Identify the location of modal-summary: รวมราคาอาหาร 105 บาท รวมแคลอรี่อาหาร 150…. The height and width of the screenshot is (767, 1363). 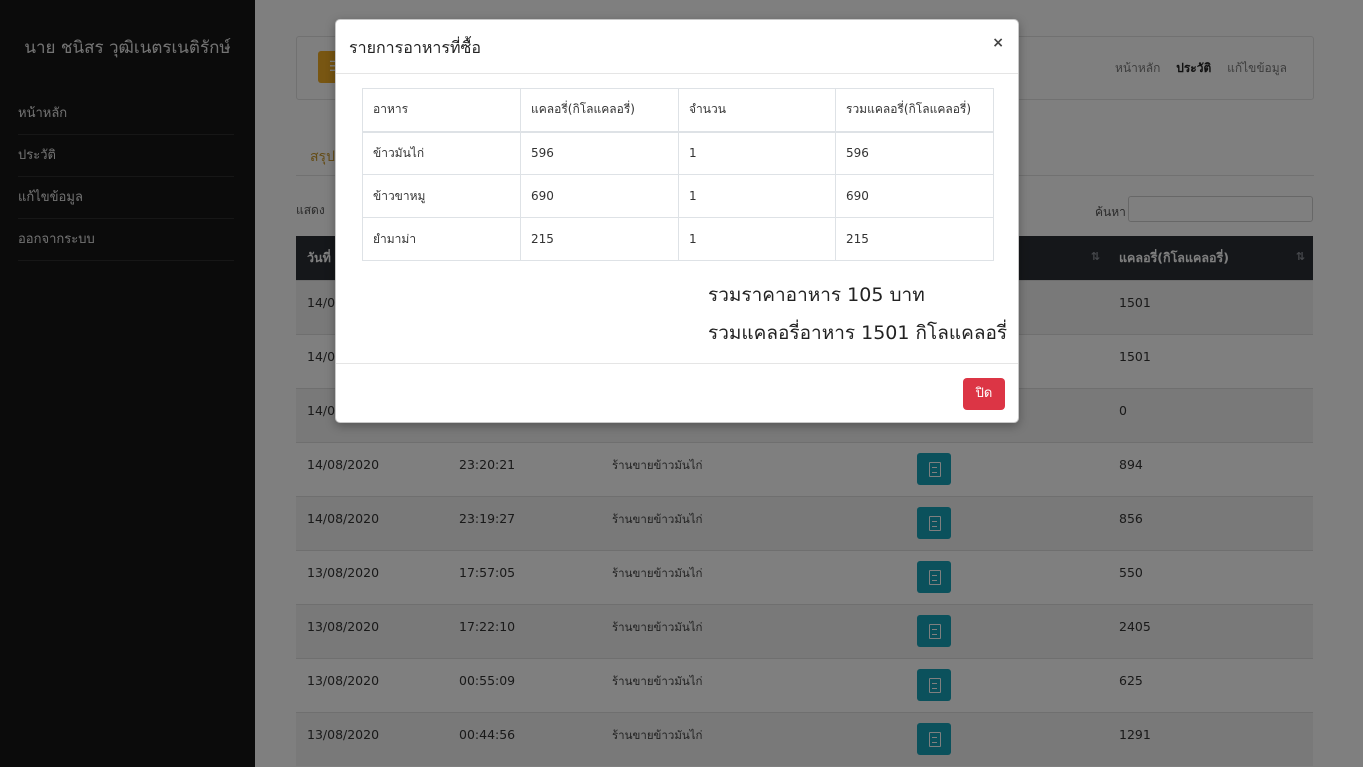
(857, 314).